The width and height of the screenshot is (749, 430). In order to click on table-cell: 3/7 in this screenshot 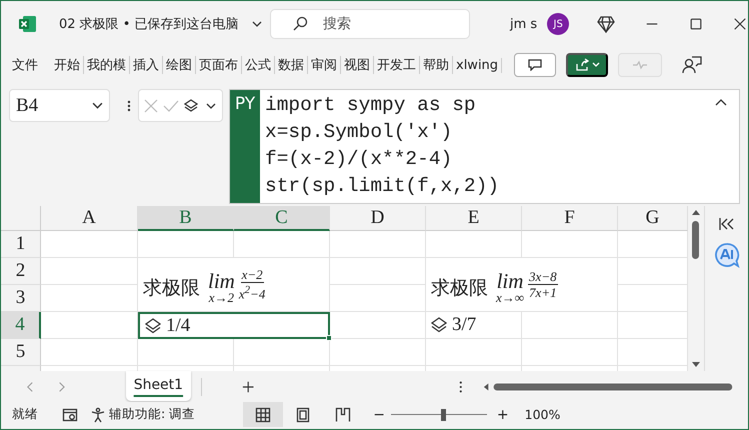, I will do `click(474, 325)`.